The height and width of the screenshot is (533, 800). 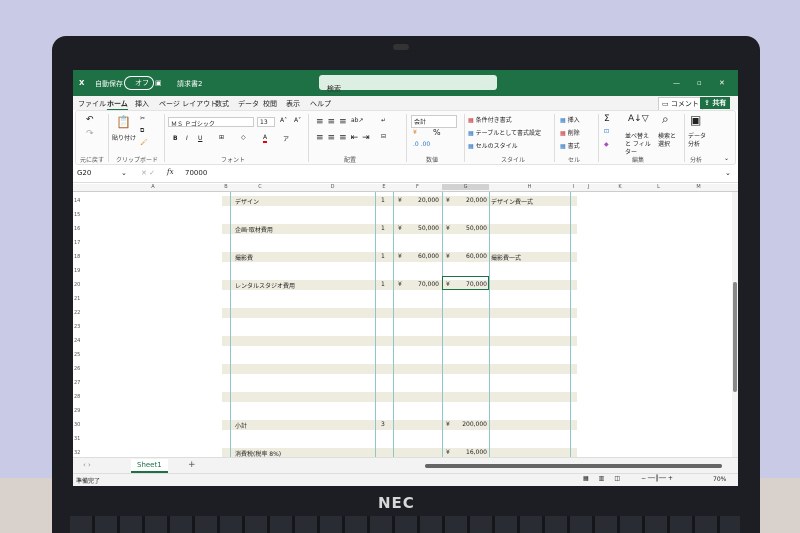 I want to click on row-number: 27, so click(x=77, y=383).